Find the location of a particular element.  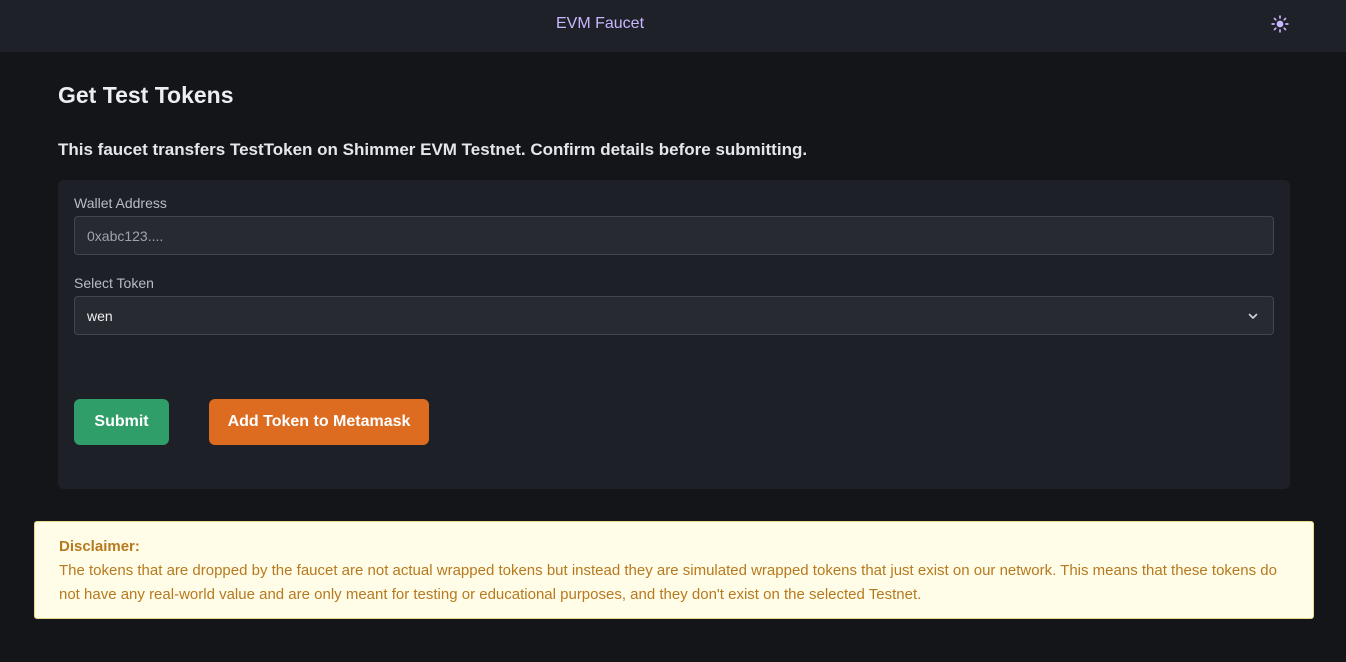

sun-icon is located at coordinates (1280, 24).